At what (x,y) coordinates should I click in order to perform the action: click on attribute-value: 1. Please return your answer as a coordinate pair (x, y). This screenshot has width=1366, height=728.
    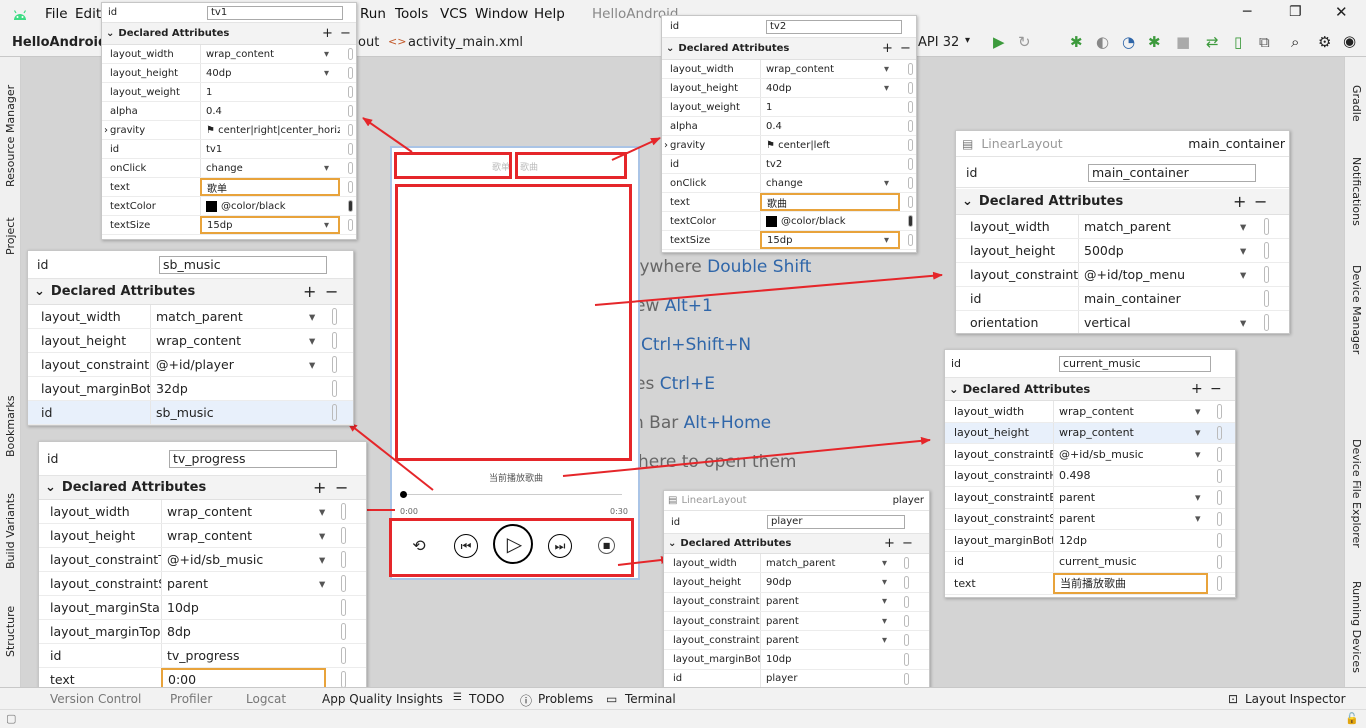
    Looking at the image, I should click on (270, 92).